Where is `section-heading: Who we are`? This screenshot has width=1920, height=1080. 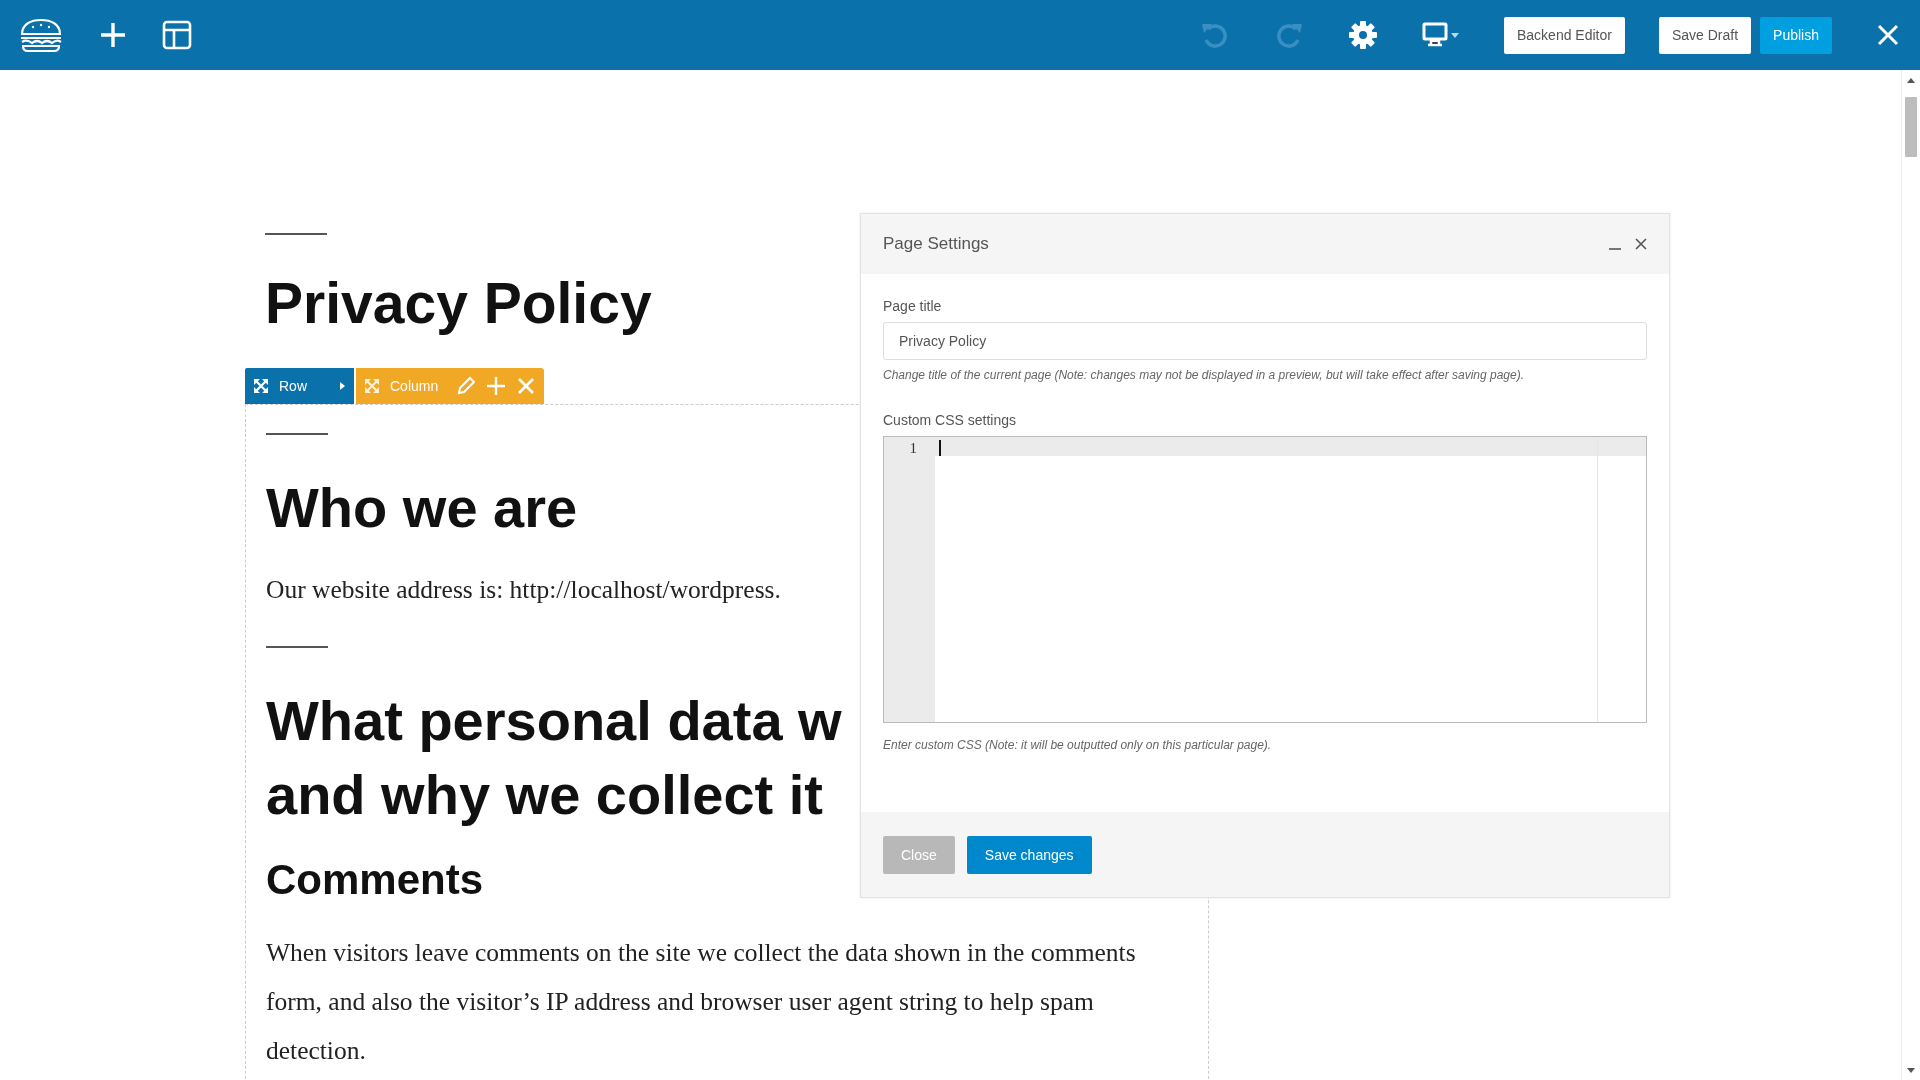
section-heading: Who we are is located at coordinates (422, 508).